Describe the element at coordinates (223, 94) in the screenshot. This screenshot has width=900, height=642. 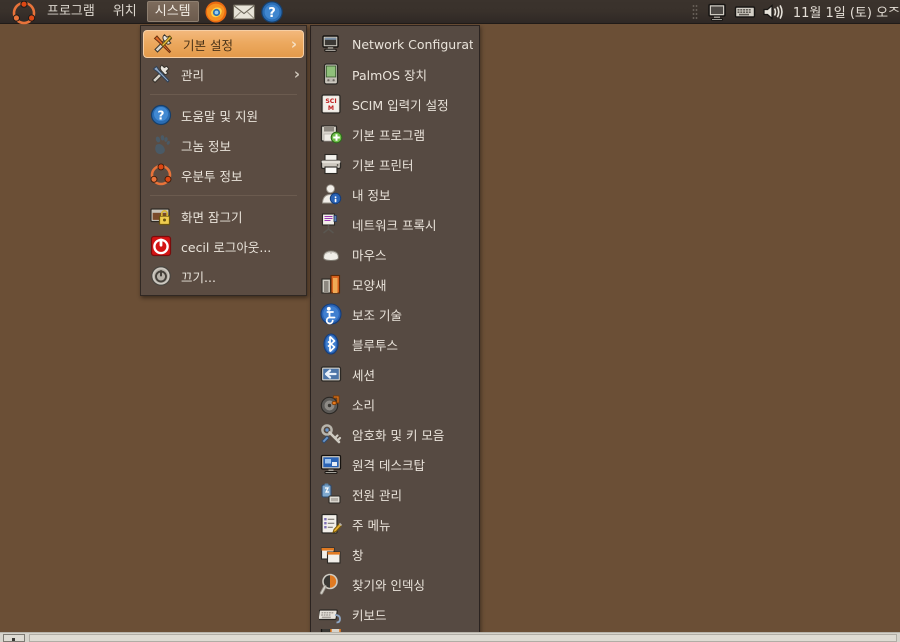
I see `menu-separator` at that location.